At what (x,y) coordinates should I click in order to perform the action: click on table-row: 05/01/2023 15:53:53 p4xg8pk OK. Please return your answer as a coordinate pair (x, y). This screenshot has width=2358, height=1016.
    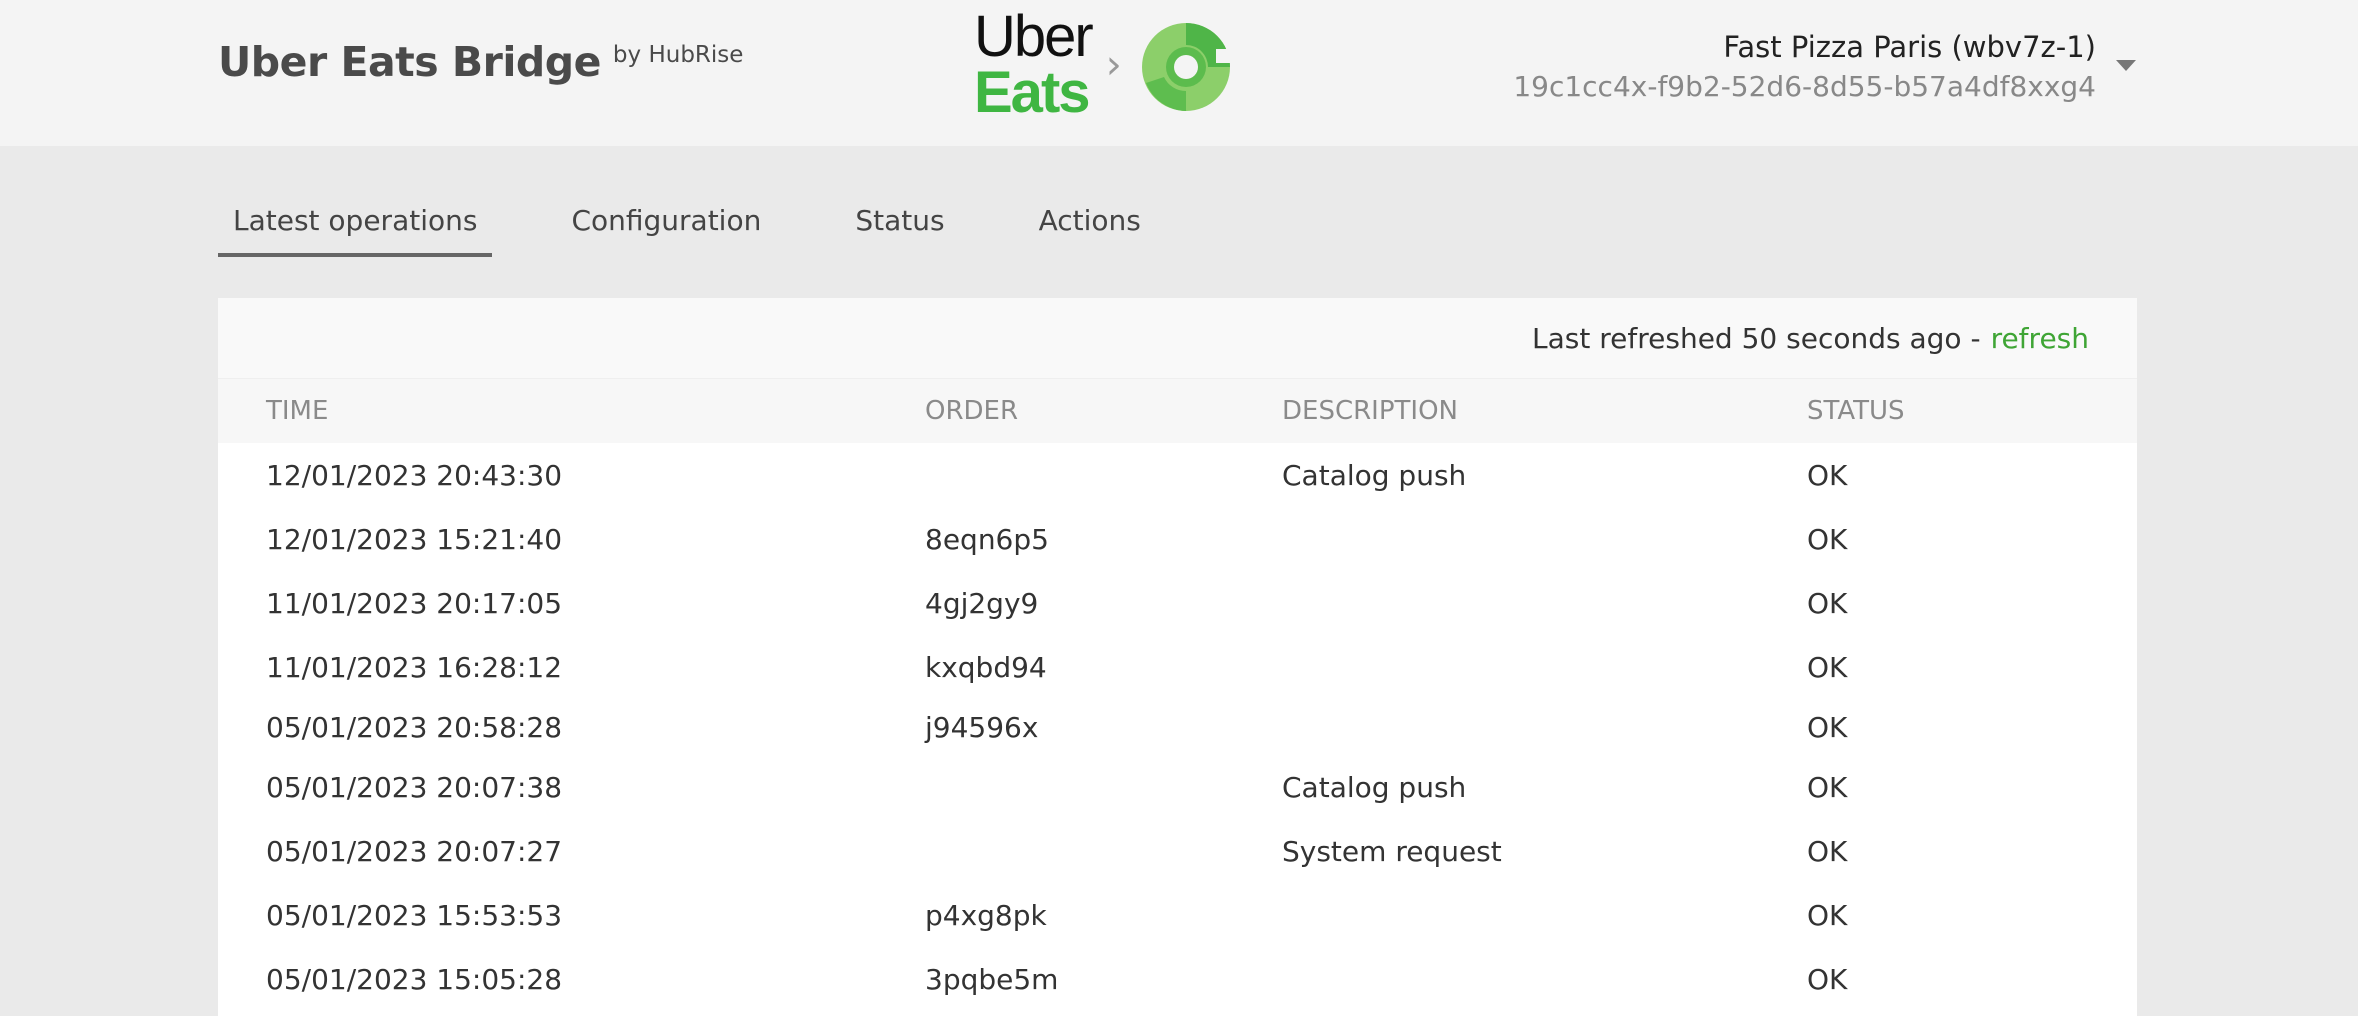
    Looking at the image, I should click on (1177, 915).